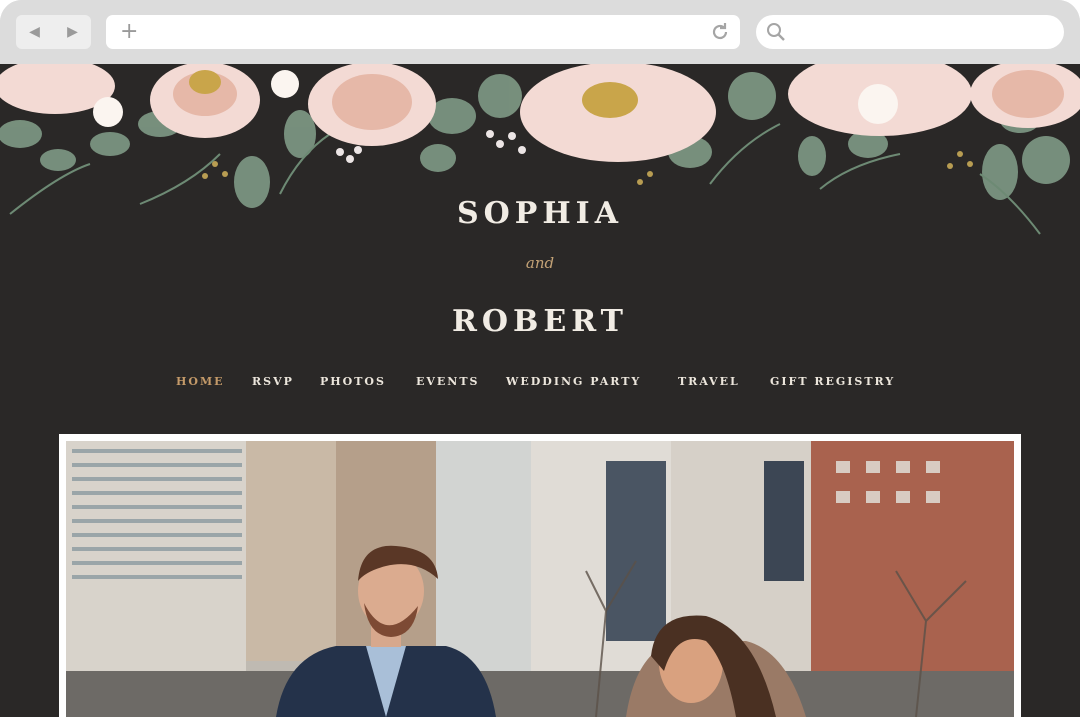 This screenshot has width=1080, height=717. I want to click on nav-item-events: EVENTS, so click(448, 381).